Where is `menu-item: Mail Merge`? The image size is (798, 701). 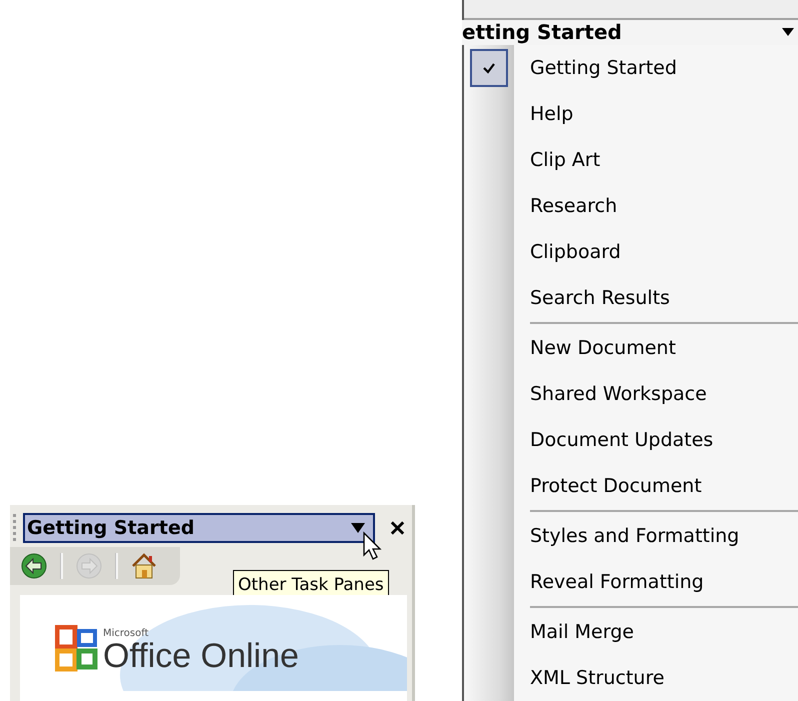
menu-item: Mail Merge is located at coordinates (631, 632).